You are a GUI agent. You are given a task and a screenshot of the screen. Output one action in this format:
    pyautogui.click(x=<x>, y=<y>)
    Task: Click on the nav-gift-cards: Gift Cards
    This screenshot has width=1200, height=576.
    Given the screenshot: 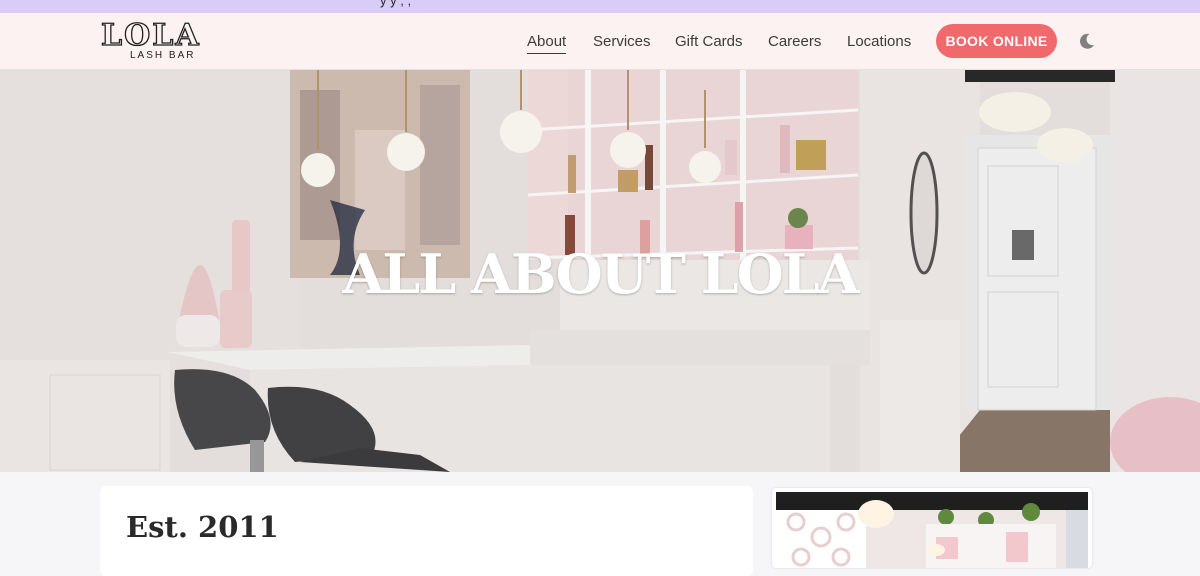 What is the action you would take?
    pyautogui.click(x=709, y=41)
    